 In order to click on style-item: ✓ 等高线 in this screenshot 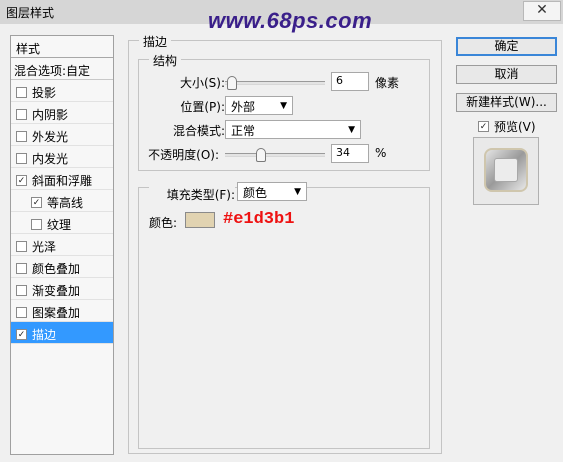, I will do `click(62, 201)`.